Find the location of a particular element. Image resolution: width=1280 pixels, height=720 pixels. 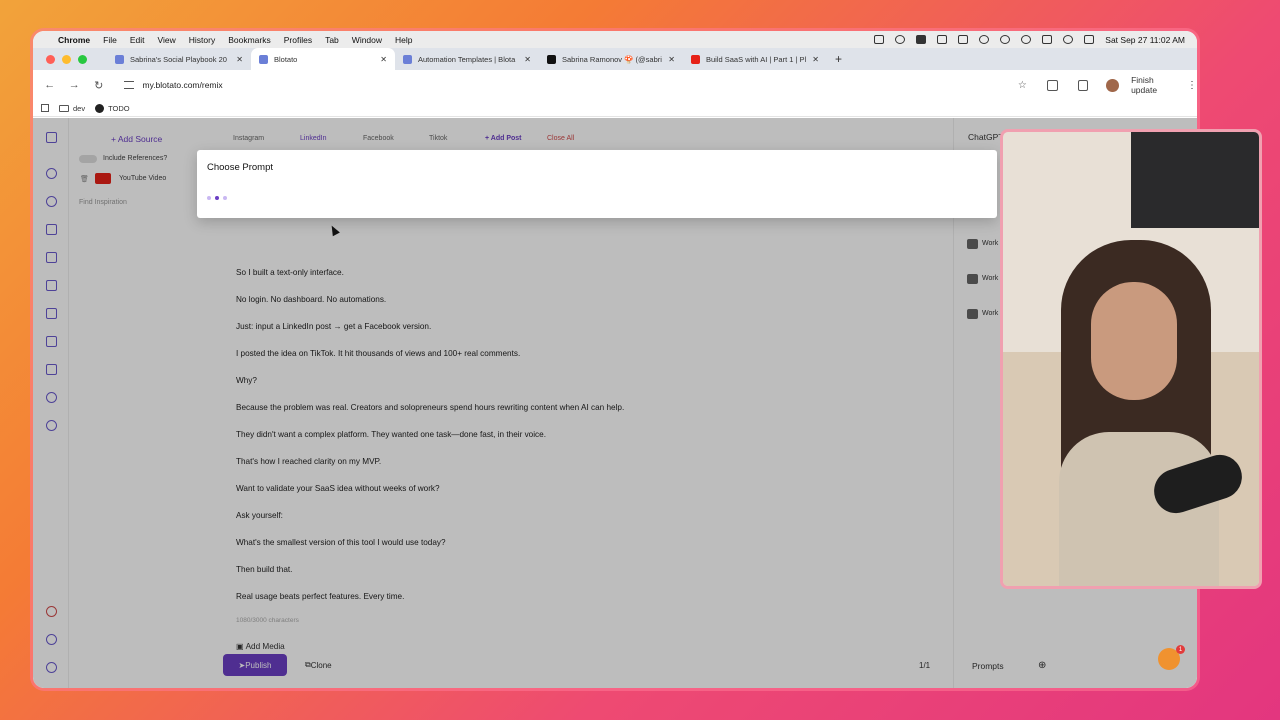

menu-bookmarks: Bookmarks is located at coordinates (249, 40).